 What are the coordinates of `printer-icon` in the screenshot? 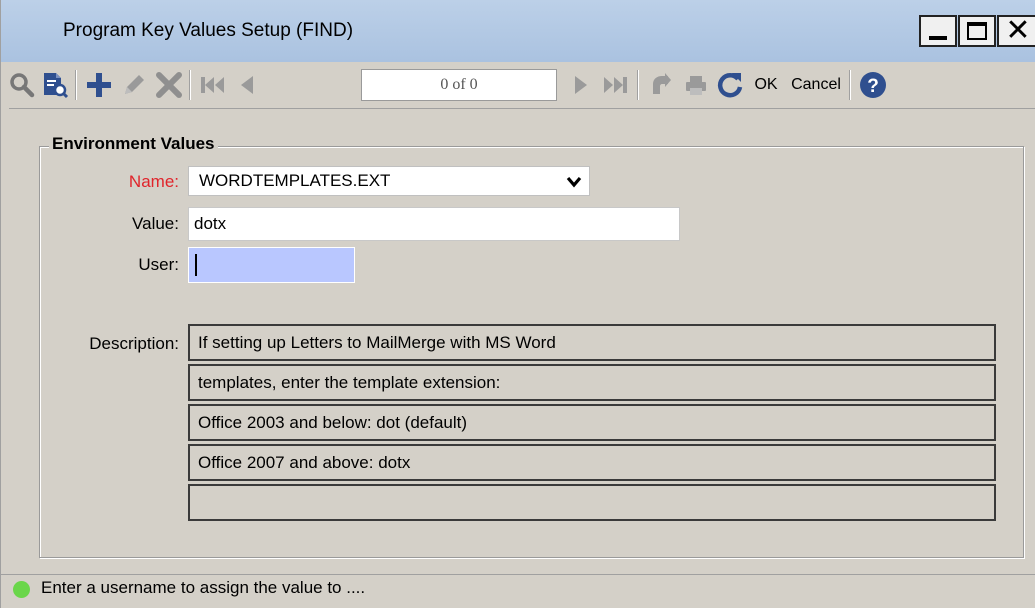 It's located at (696, 85).